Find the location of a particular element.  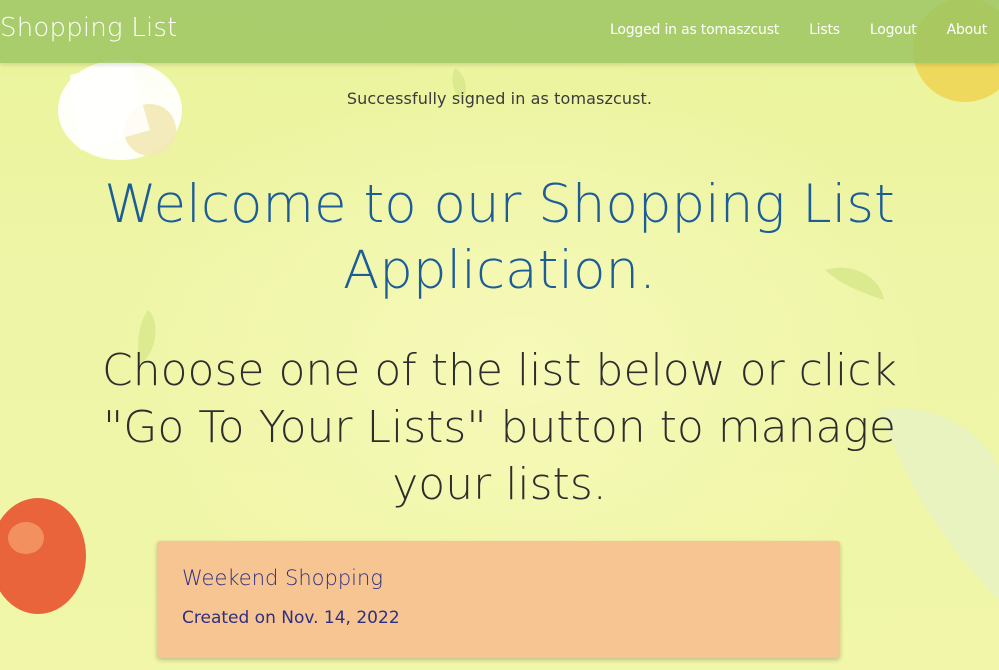

list-created-date: Created on Nov. 14, 2022 is located at coordinates (291, 618).